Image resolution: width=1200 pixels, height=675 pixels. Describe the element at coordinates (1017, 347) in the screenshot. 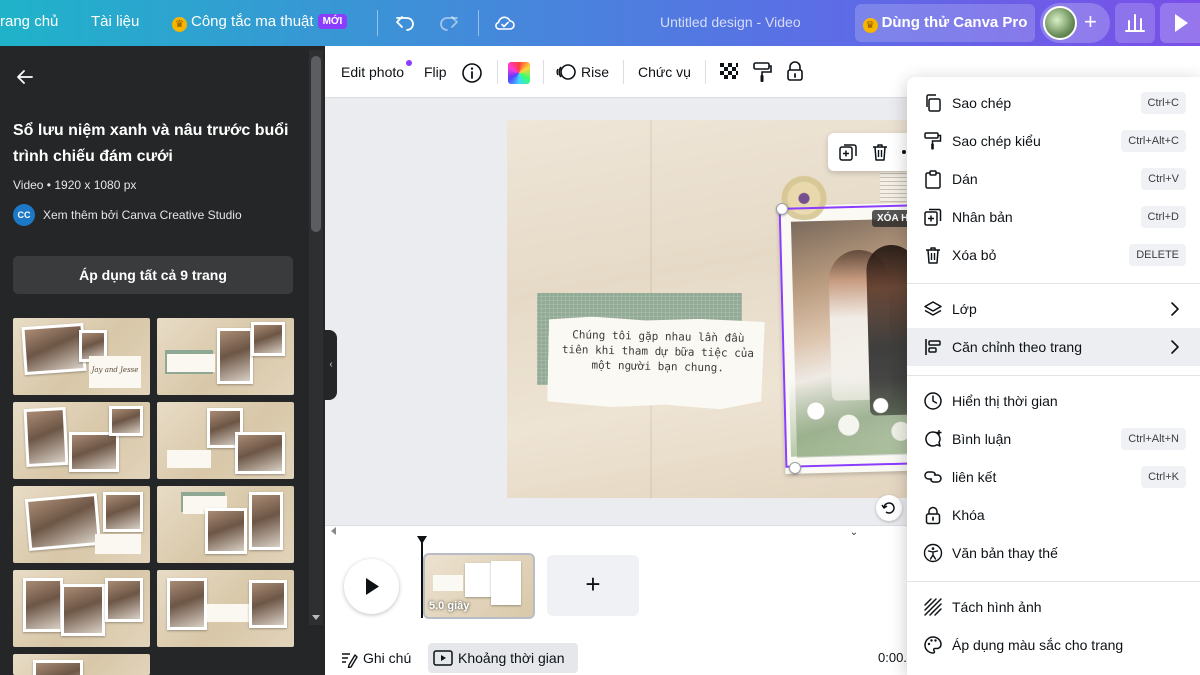

I see `menu-item-label: Căn chỉnh theo trang` at that location.